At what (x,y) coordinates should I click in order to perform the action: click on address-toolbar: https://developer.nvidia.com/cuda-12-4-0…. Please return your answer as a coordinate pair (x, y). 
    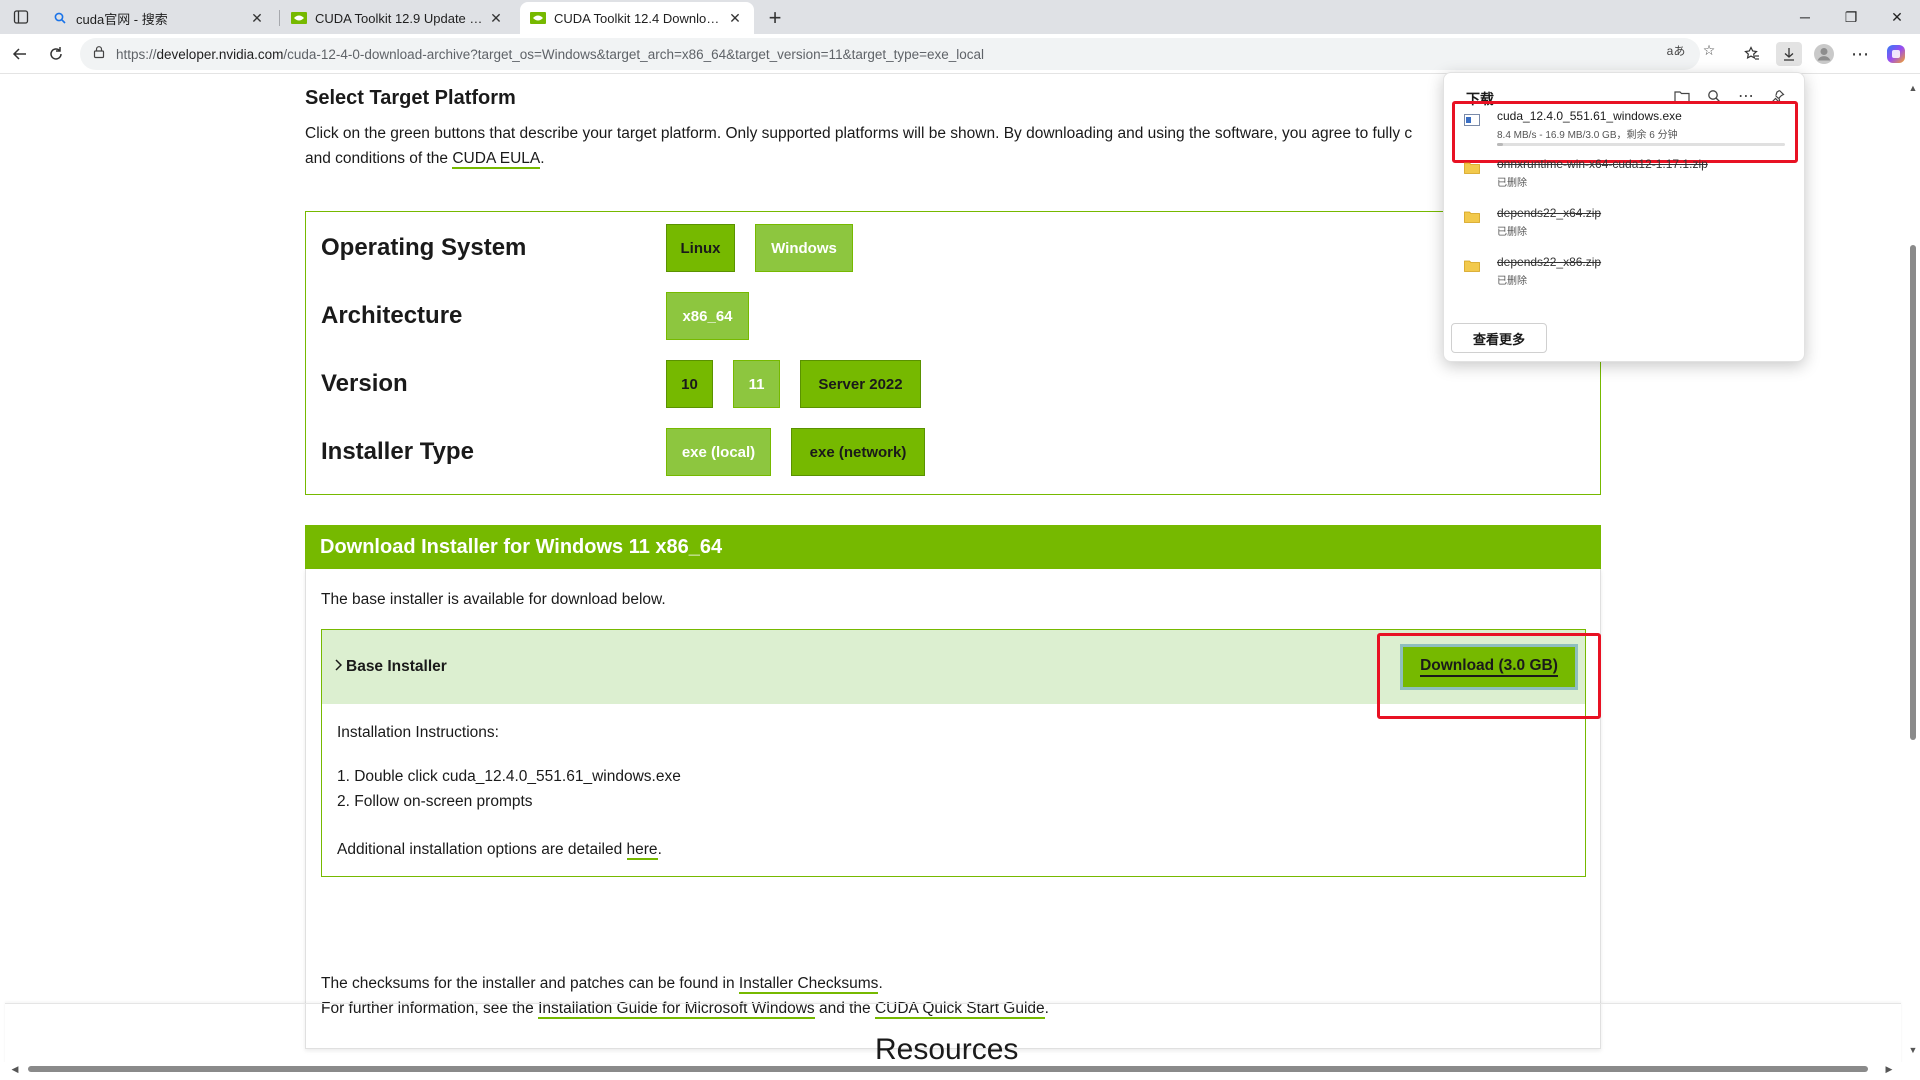
    Looking at the image, I should click on (960, 54).